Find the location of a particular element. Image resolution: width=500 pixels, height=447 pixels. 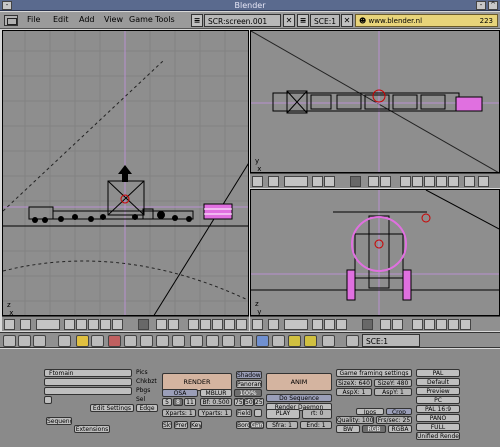

radiosity-icon is located at coordinates (278, 341).